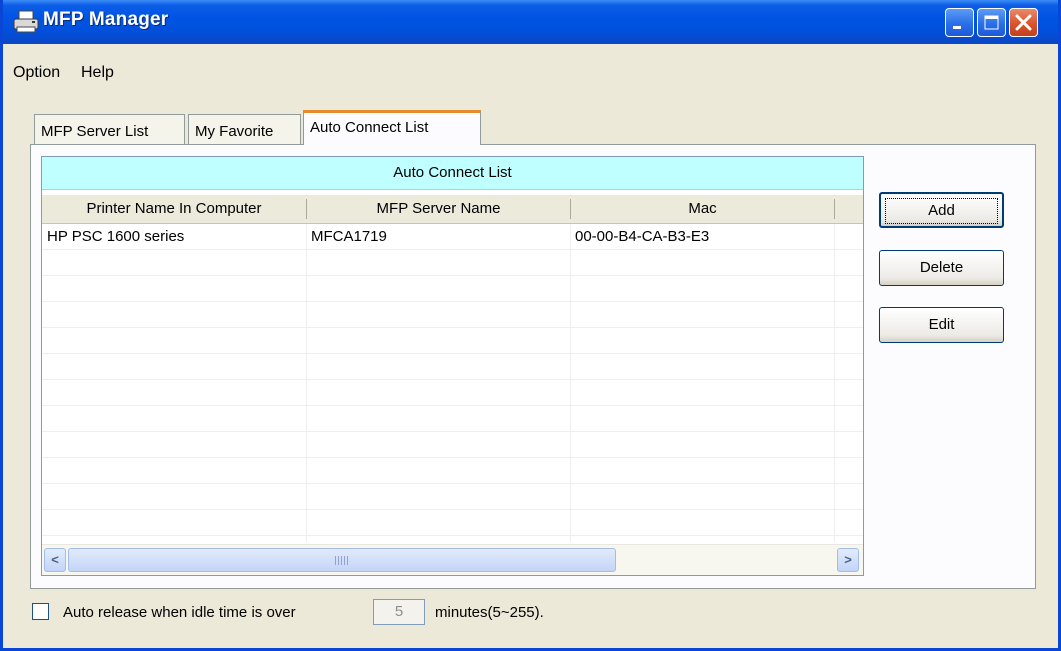 This screenshot has width=1061, height=651. What do you see at coordinates (174, 209) in the screenshot?
I see `column-header-printer-name: Printer Name In Computer` at bounding box center [174, 209].